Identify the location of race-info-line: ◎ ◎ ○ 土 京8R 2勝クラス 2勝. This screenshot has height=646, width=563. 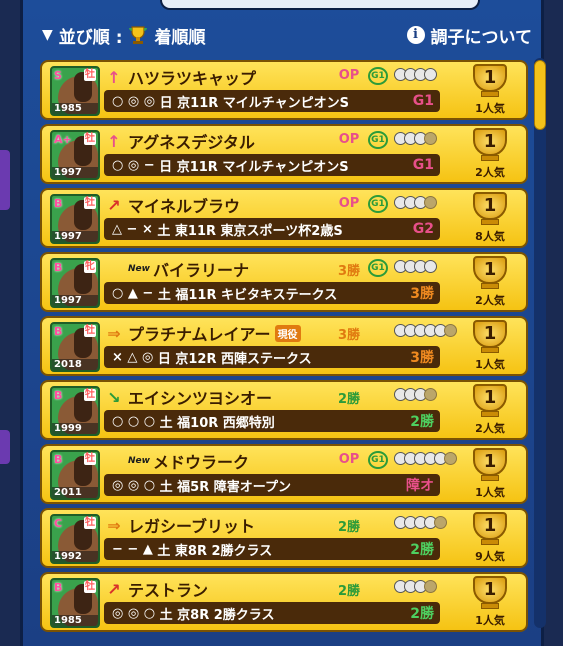
(272, 613).